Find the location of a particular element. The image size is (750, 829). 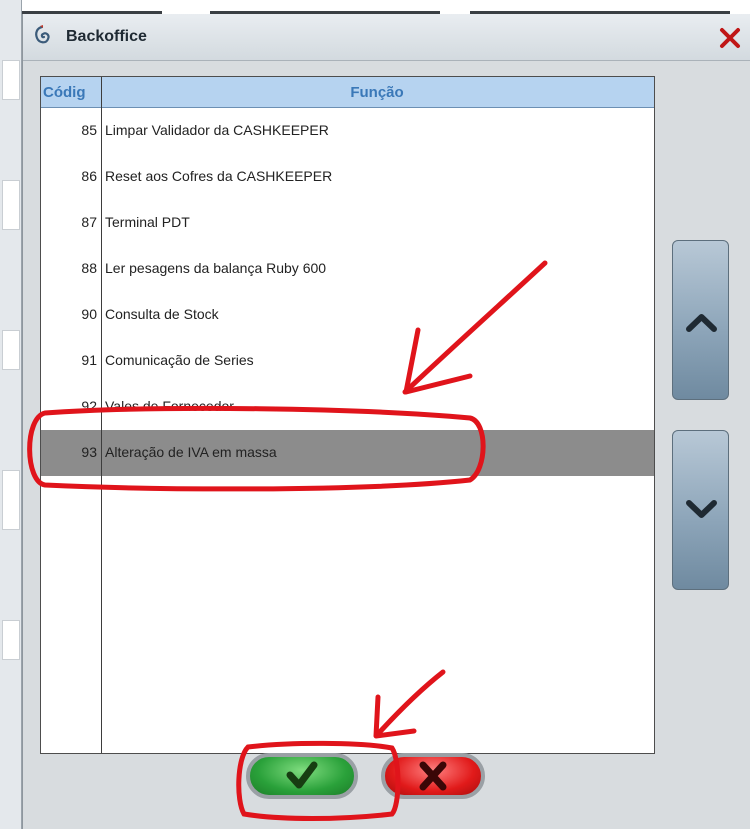

list-item-label: Ler pesagens da balança Ruby 600 is located at coordinates (216, 268).